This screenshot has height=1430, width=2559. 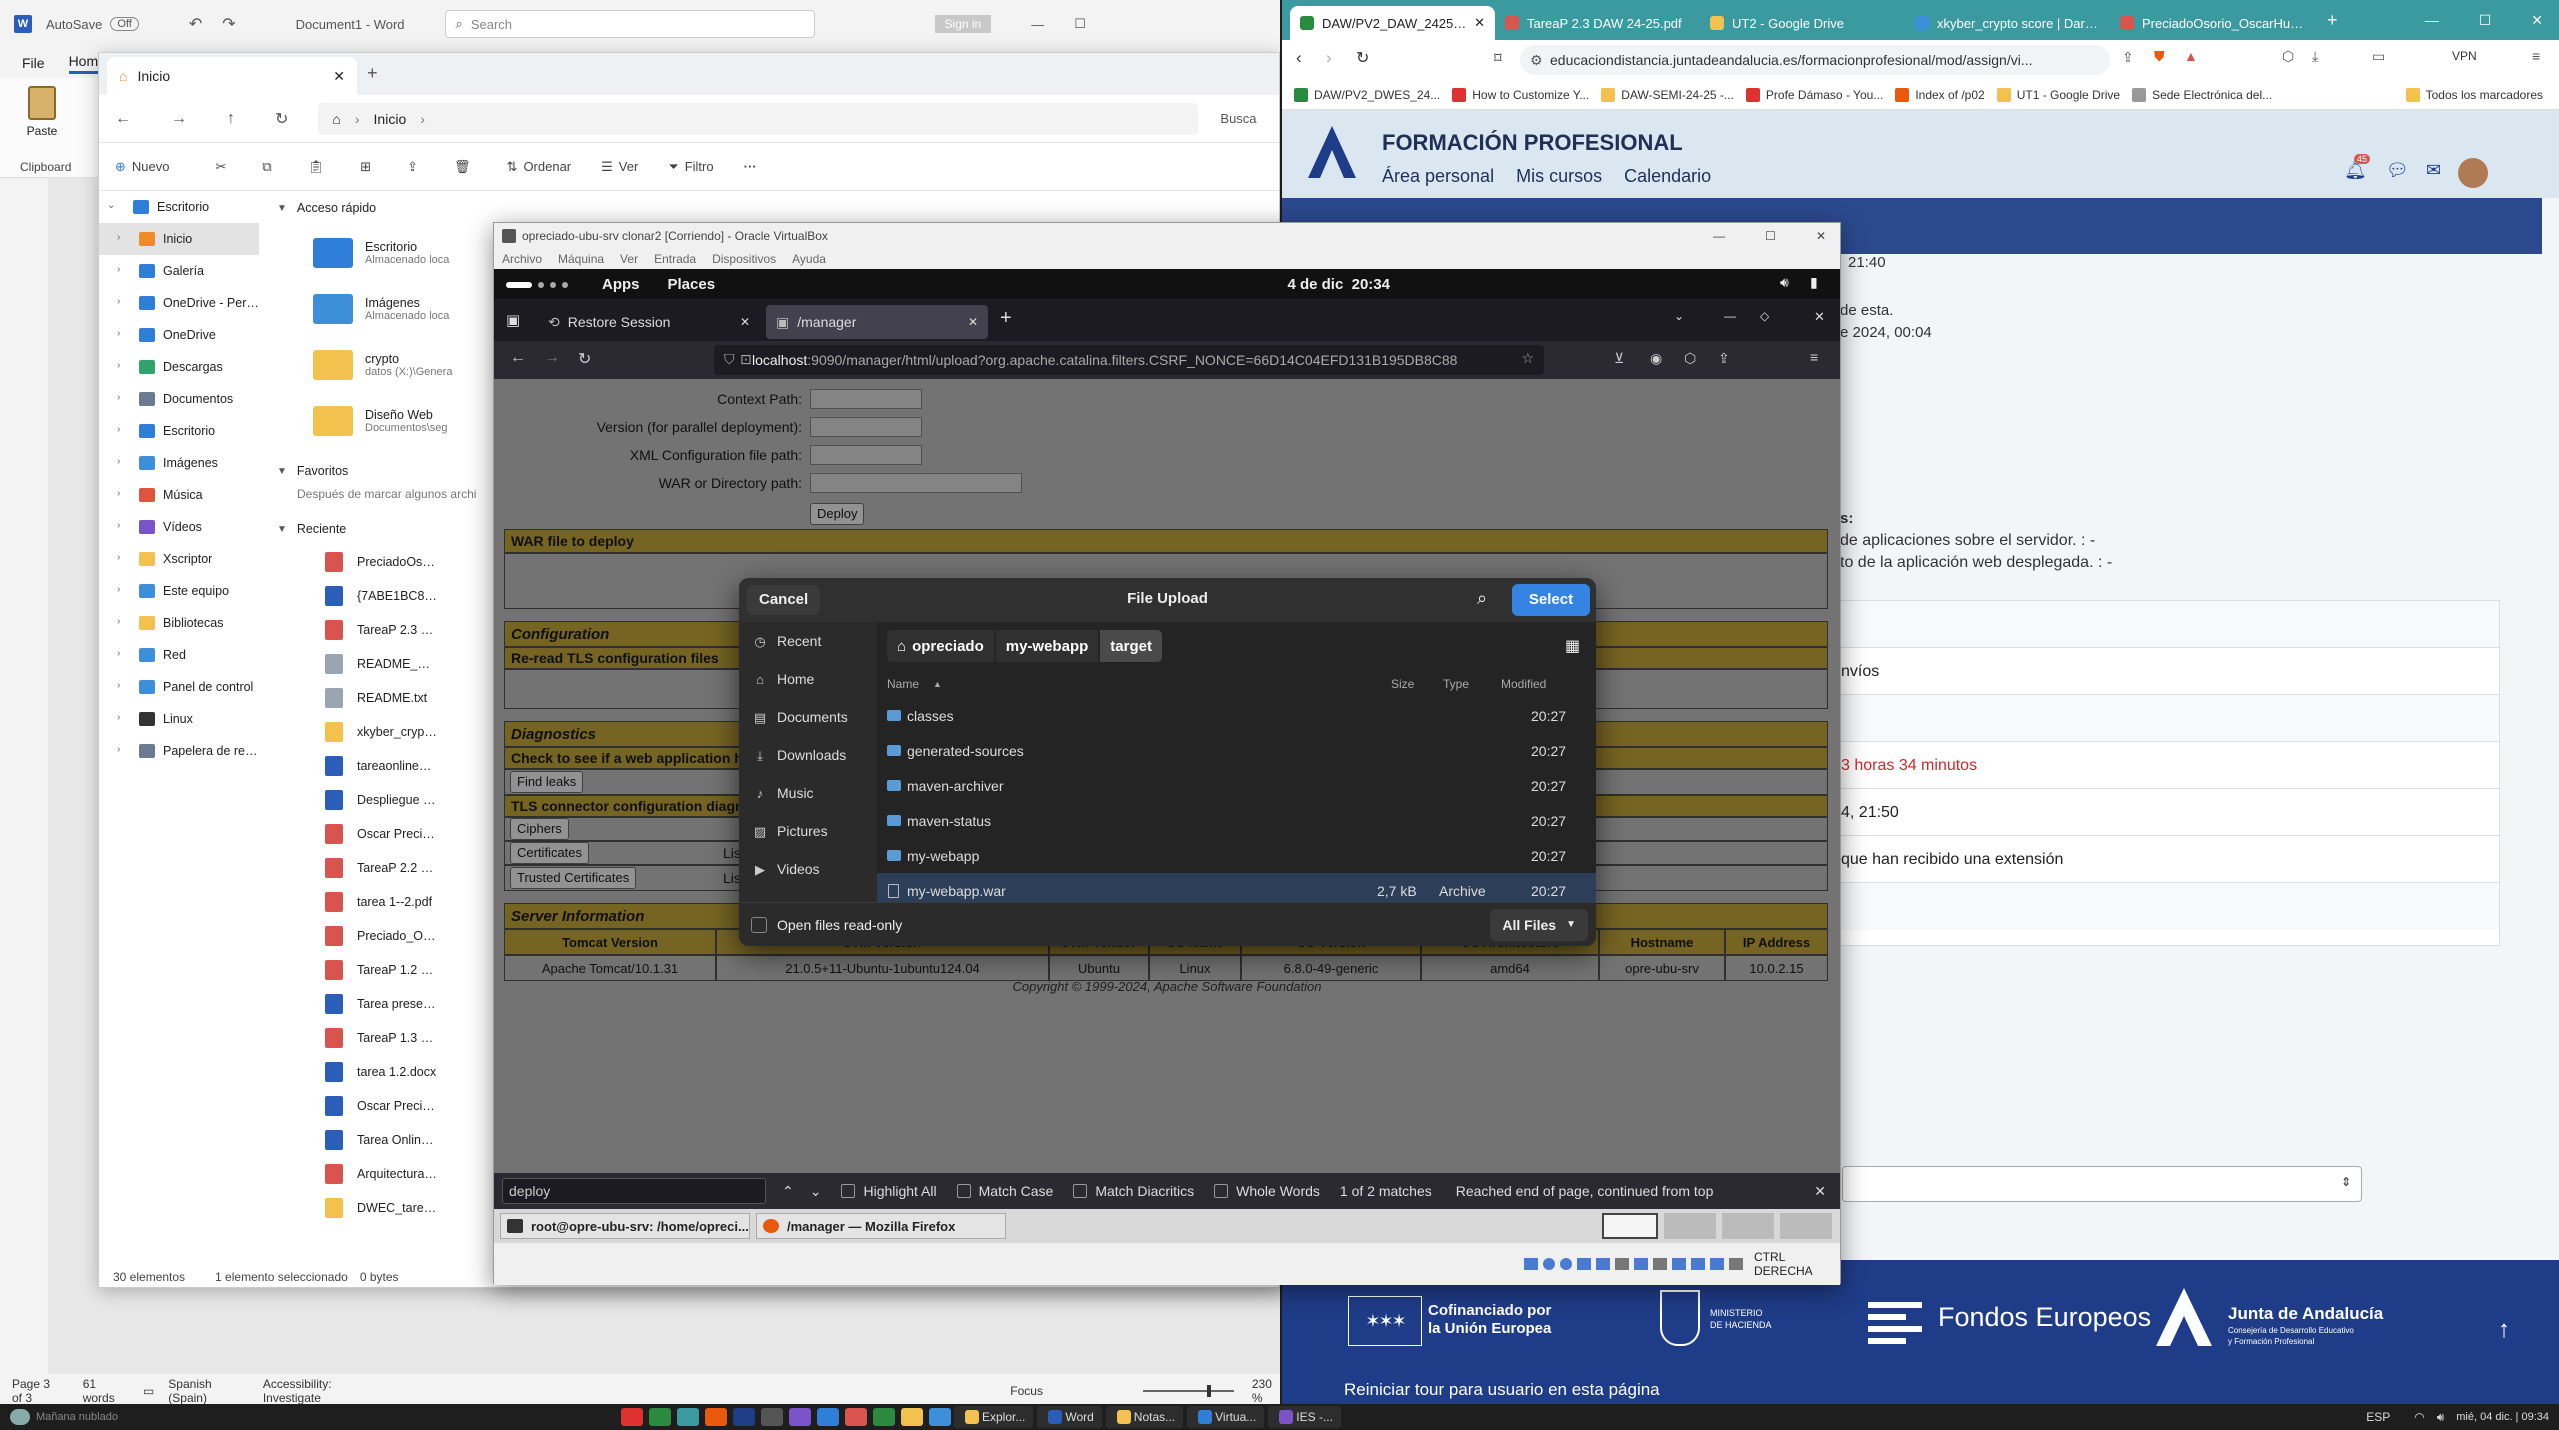 I want to click on restore-icon: ◇, so click(x=1764, y=316).